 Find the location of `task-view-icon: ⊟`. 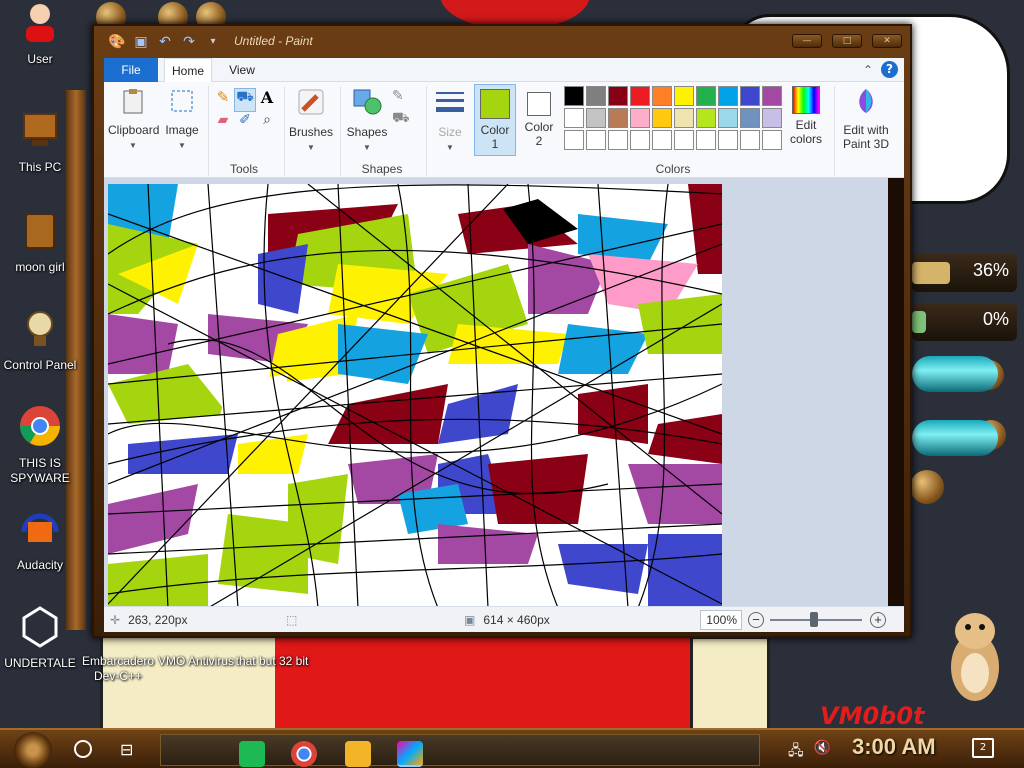

task-view-icon: ⊟ is located at coordinates (126, 749).